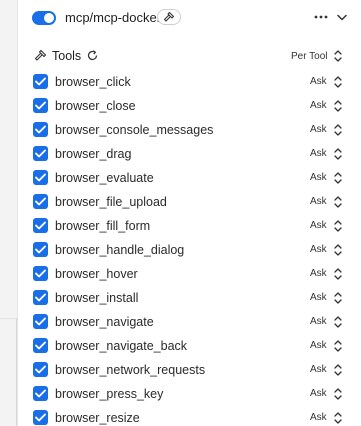 Image resolution: width=361 pixels, height=426 pixels. Describe the element at coordinates (169, 17) in the screenshot. I see `server-tools-button` at that location.